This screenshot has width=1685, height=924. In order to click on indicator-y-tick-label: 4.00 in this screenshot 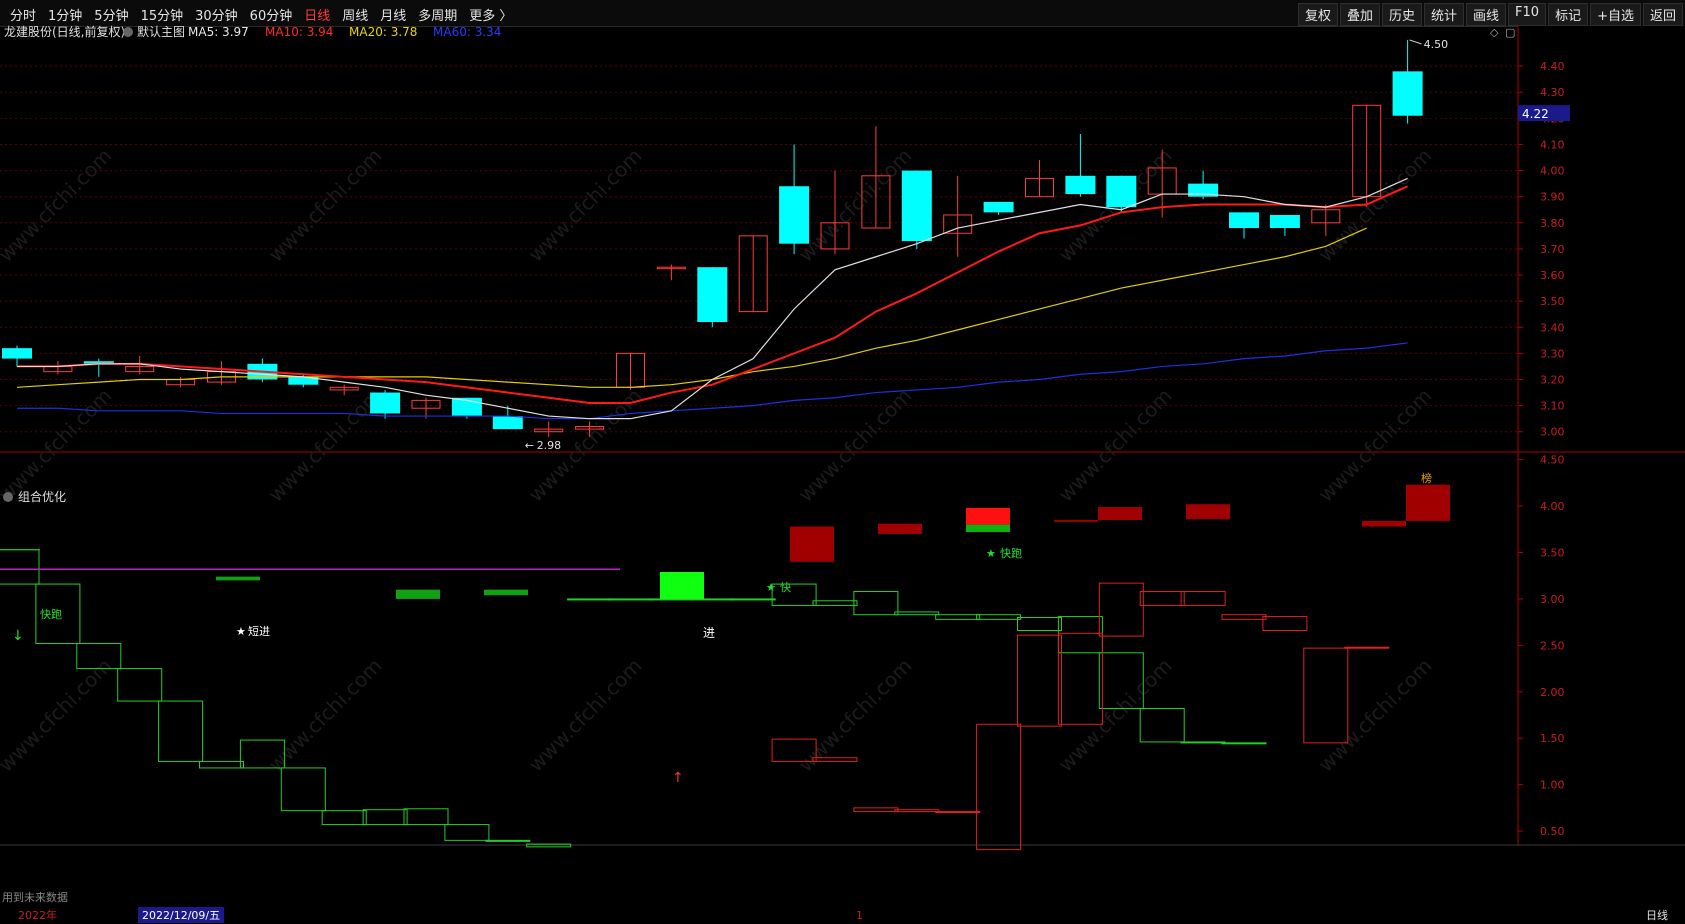, I will do `click(1552, 506)`.